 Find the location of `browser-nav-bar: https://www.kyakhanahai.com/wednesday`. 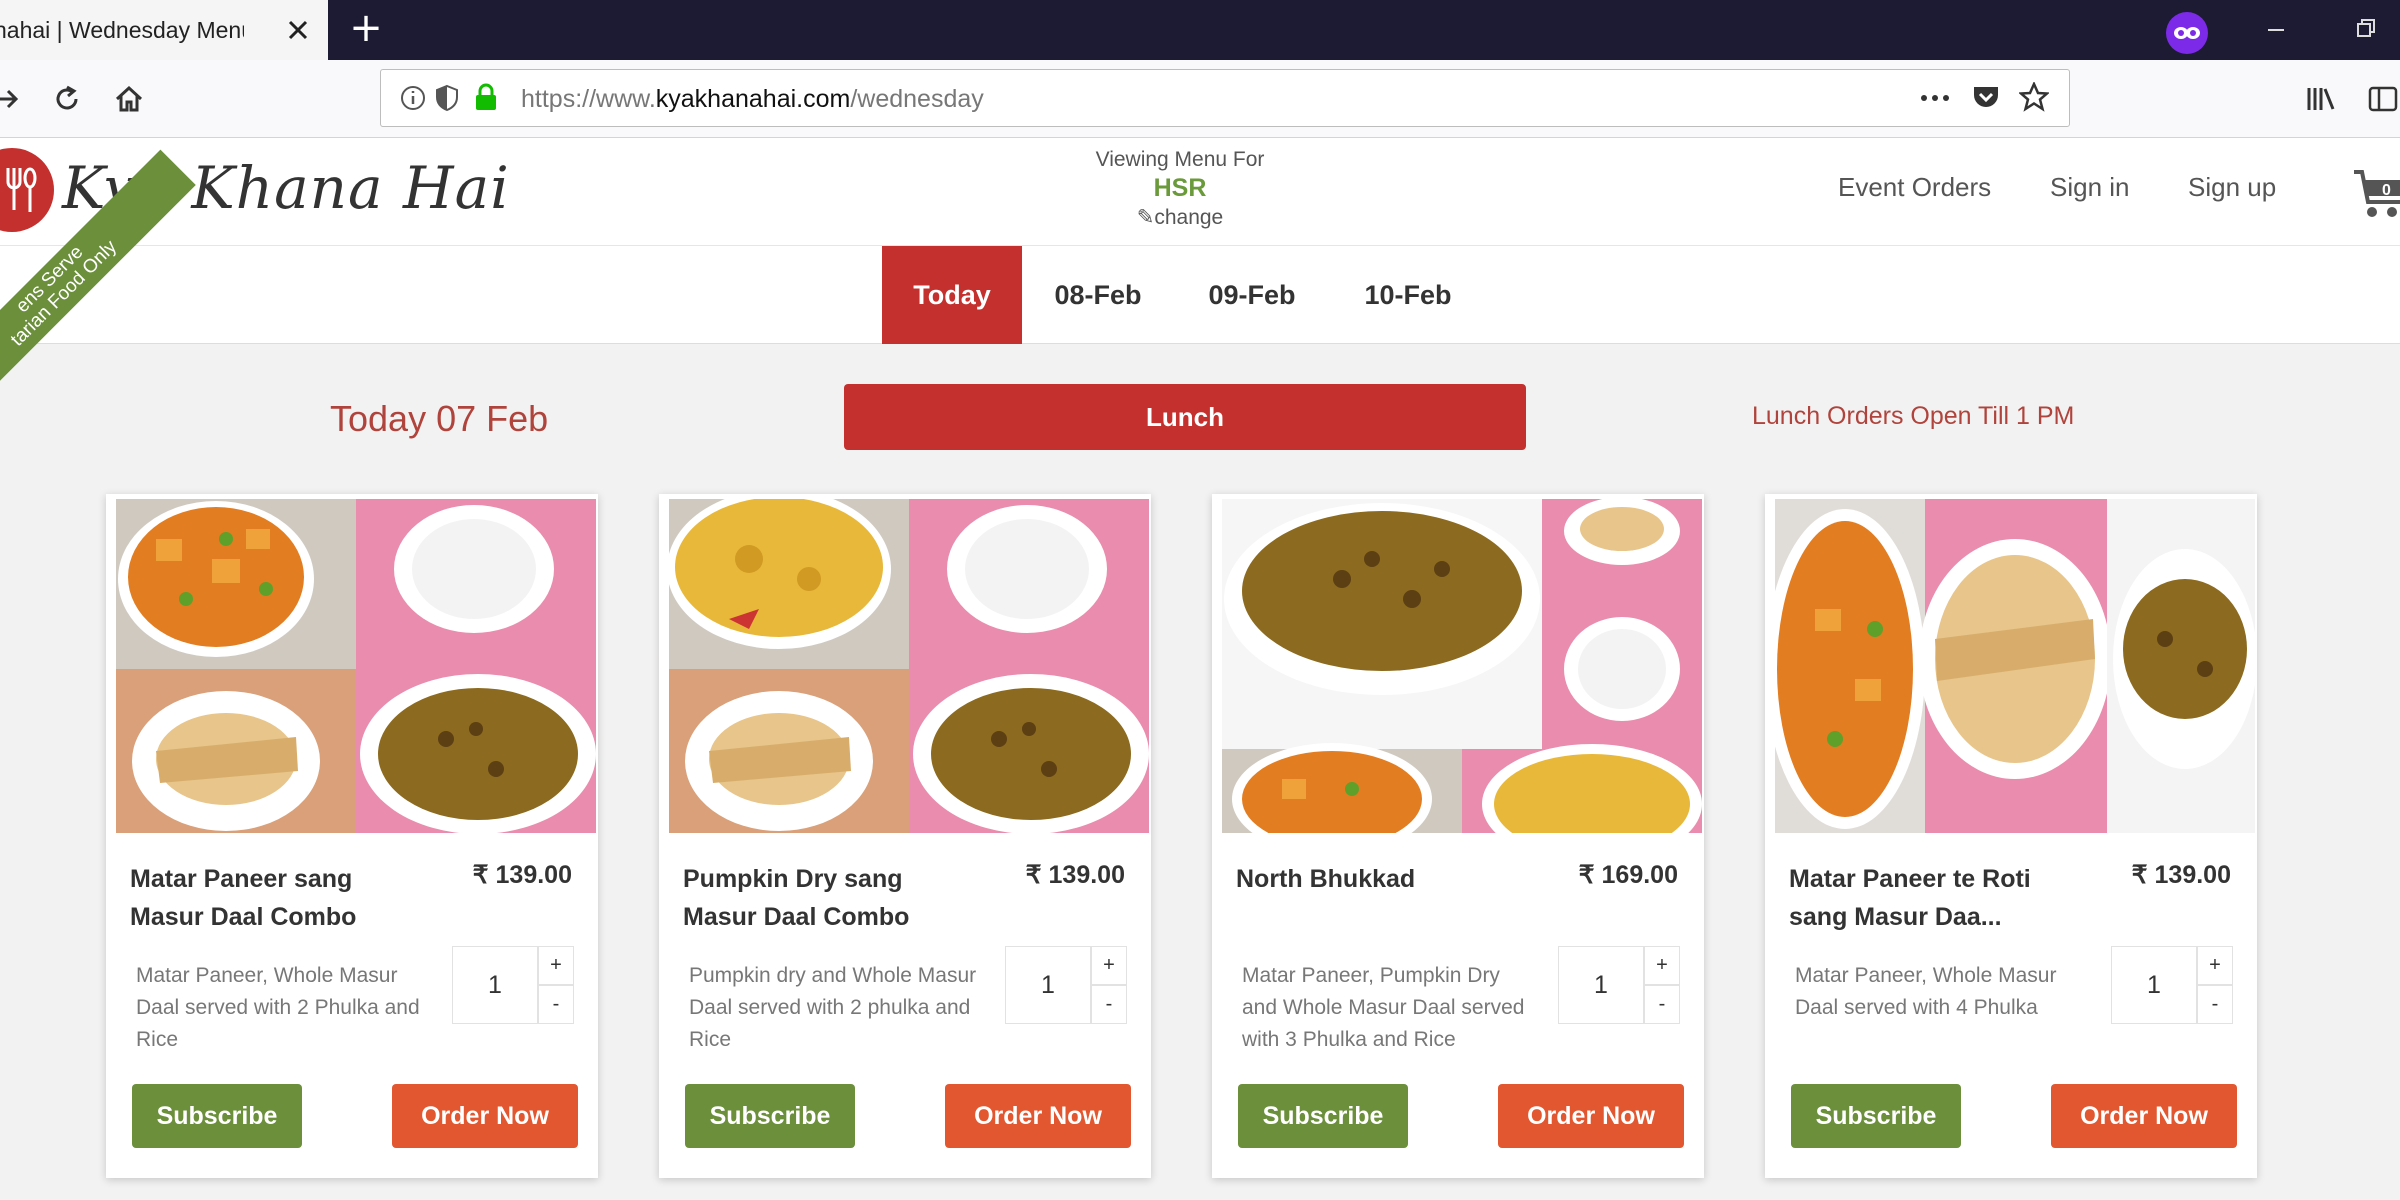

browser-nav-bar: https://www.kyakhanahai.com/wednesday is located at coordinates (1200, 99).